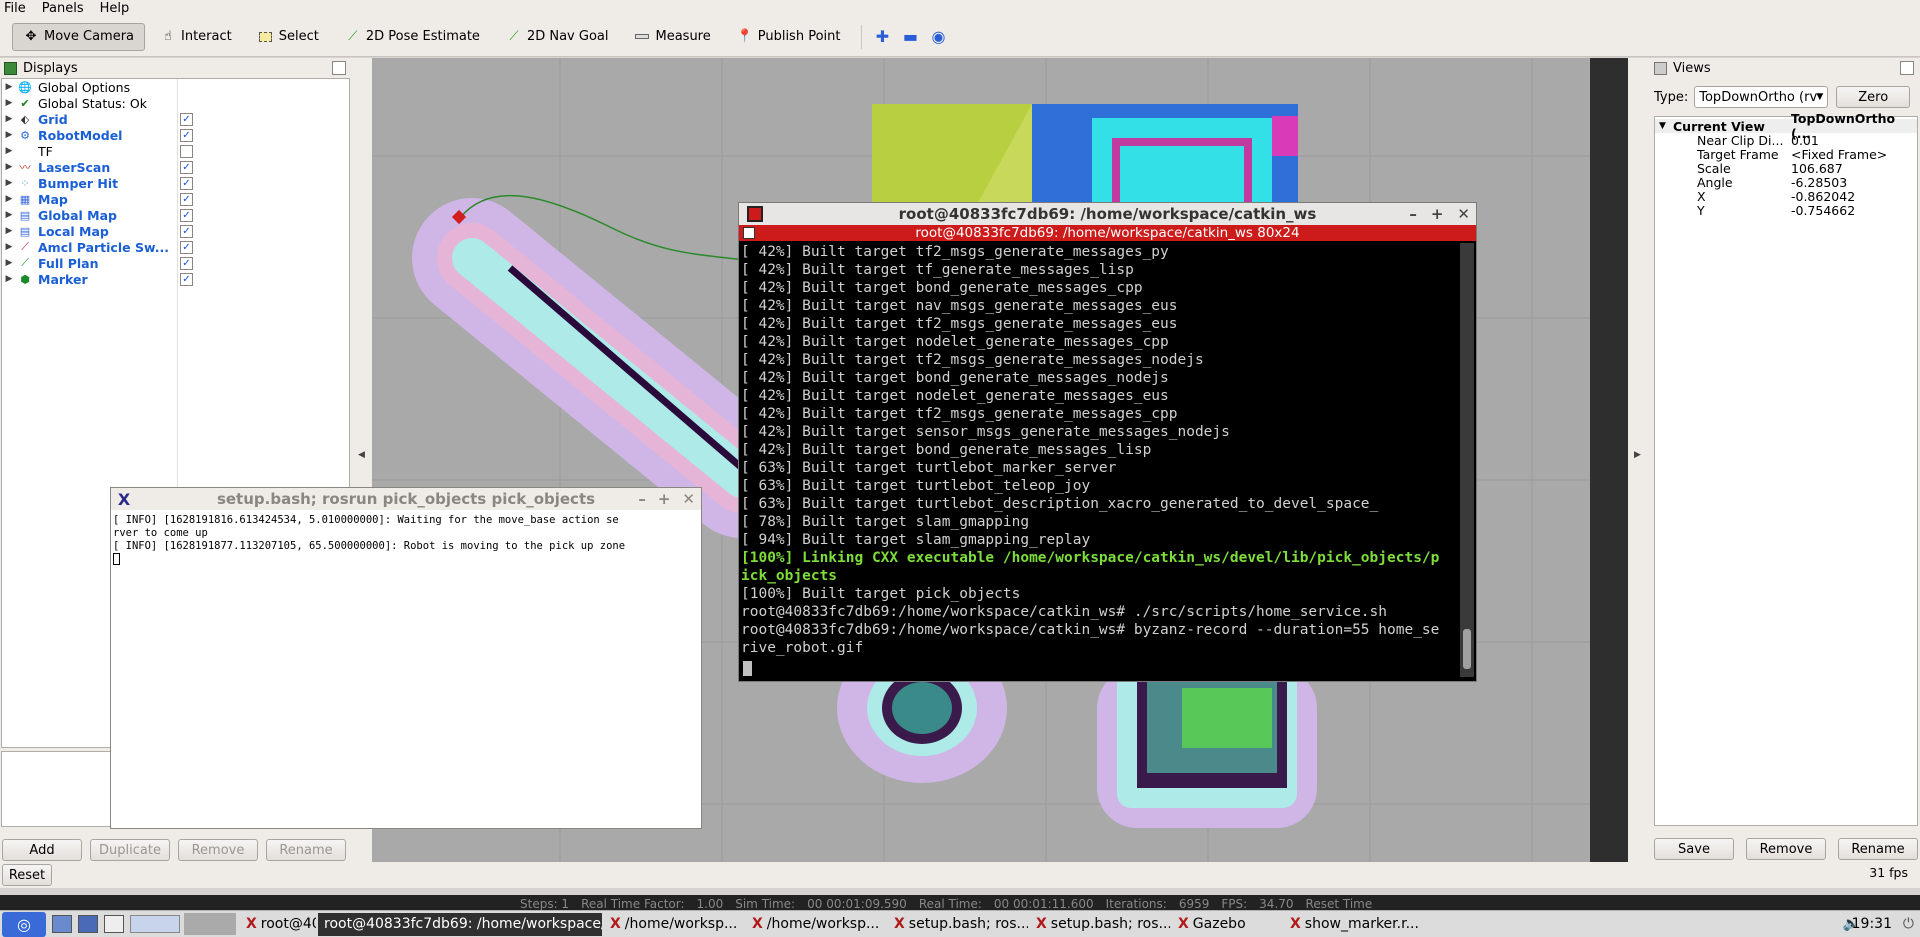  What do you see at coordinates (1805, 140) in the screenshot?
I see `view-prop-value: 0.01` at bounding box center [1805, 140].